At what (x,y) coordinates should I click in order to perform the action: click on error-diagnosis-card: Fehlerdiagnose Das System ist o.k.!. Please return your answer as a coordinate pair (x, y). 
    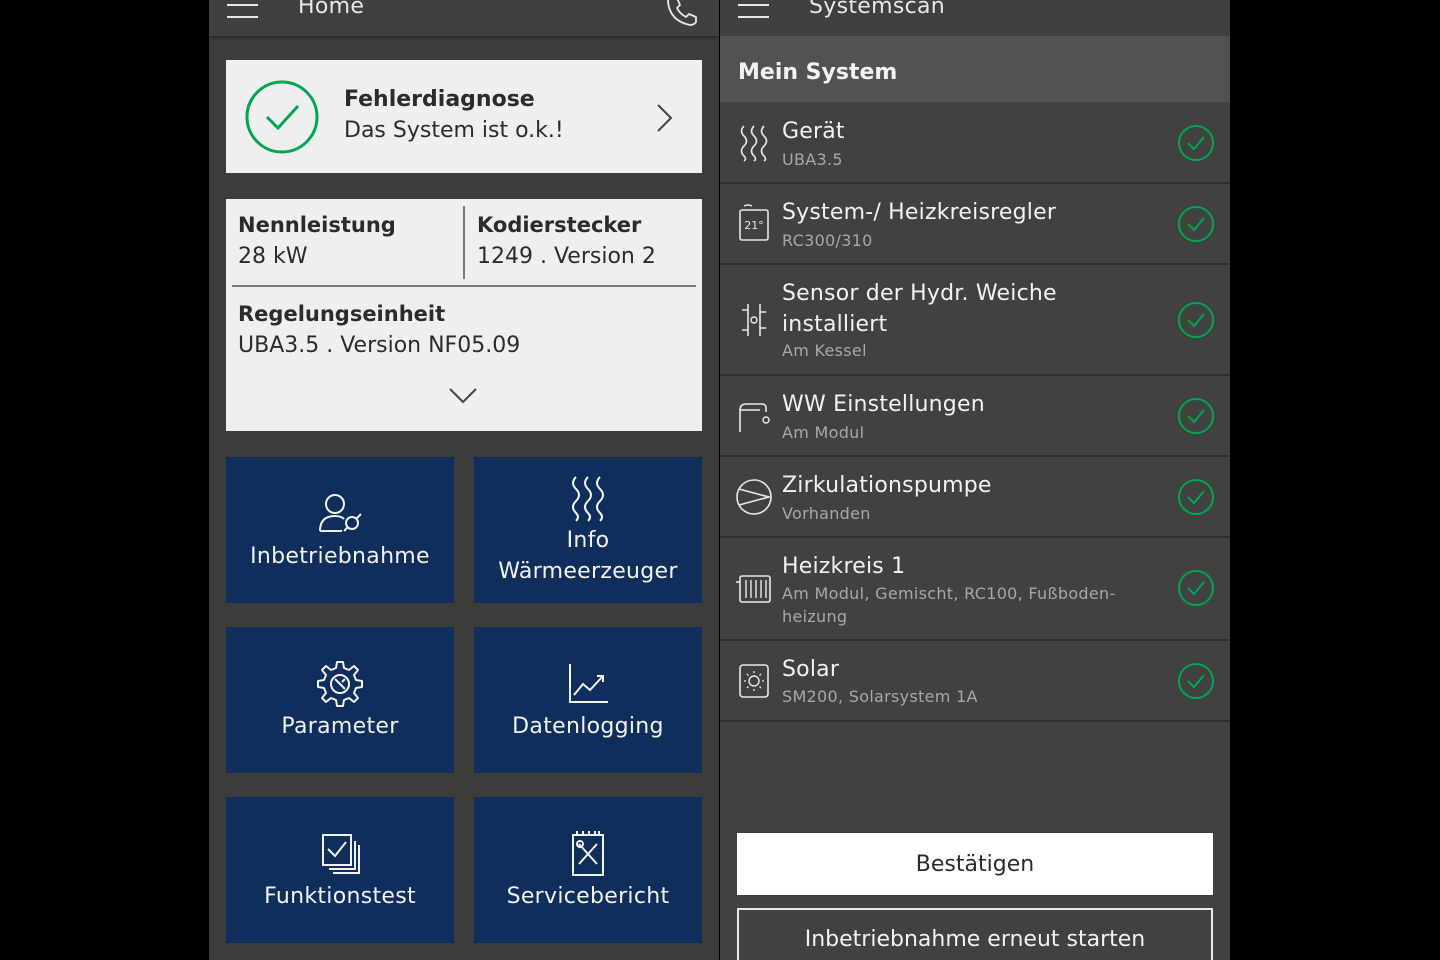
    Looking at the image, I should click on (464, 116).